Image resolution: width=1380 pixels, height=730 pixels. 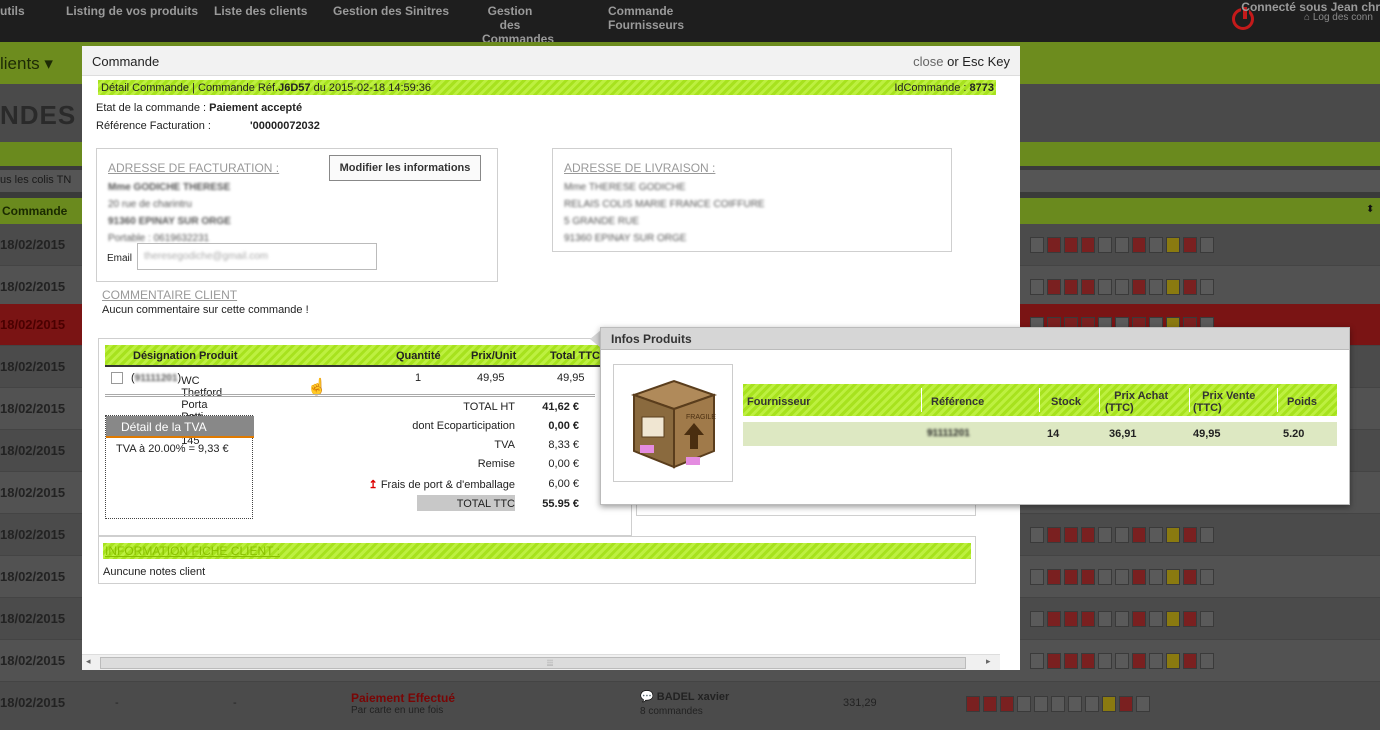 What do you see at coordinates (126, 61) in the screenshot?
I see `modal-title: Commande` at bounding box center [126, 61].